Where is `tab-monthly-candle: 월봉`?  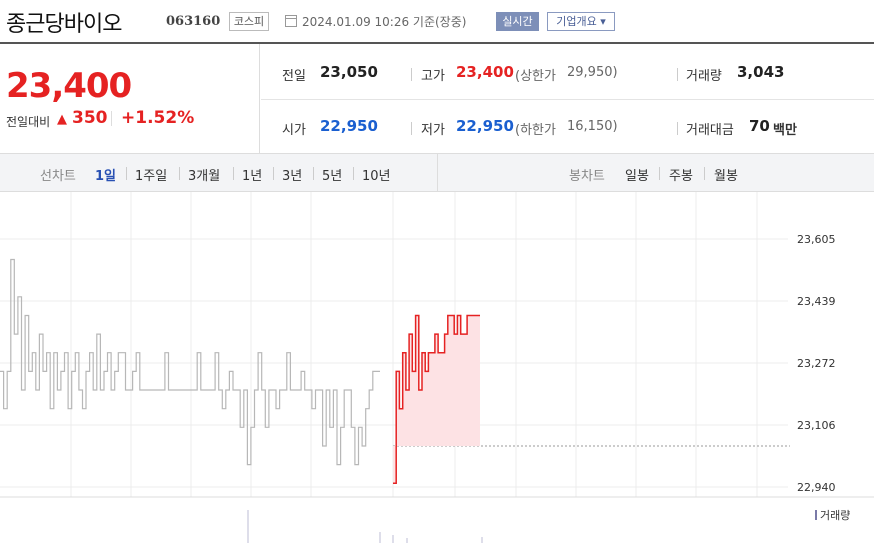
tab-monthly-candle: 월봉 is located at coordinates (726, 174).